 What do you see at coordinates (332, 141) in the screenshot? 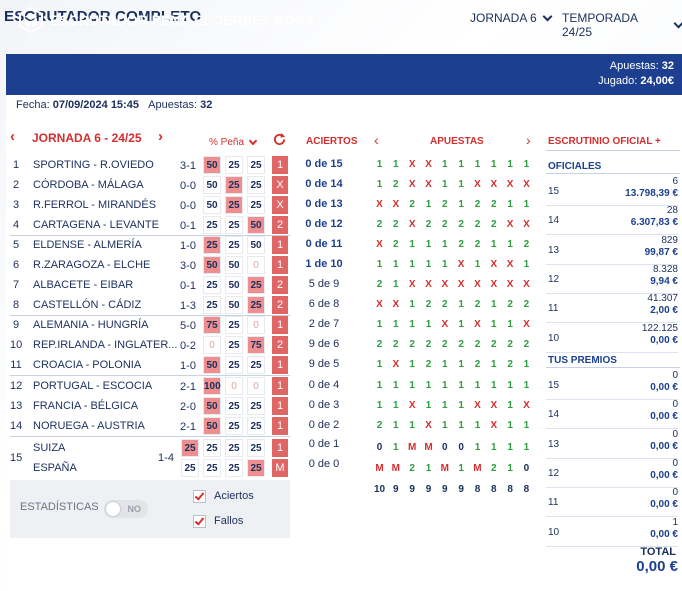
I see `aciertos-header: ACIERTOS` at bounding box center [332, 141].